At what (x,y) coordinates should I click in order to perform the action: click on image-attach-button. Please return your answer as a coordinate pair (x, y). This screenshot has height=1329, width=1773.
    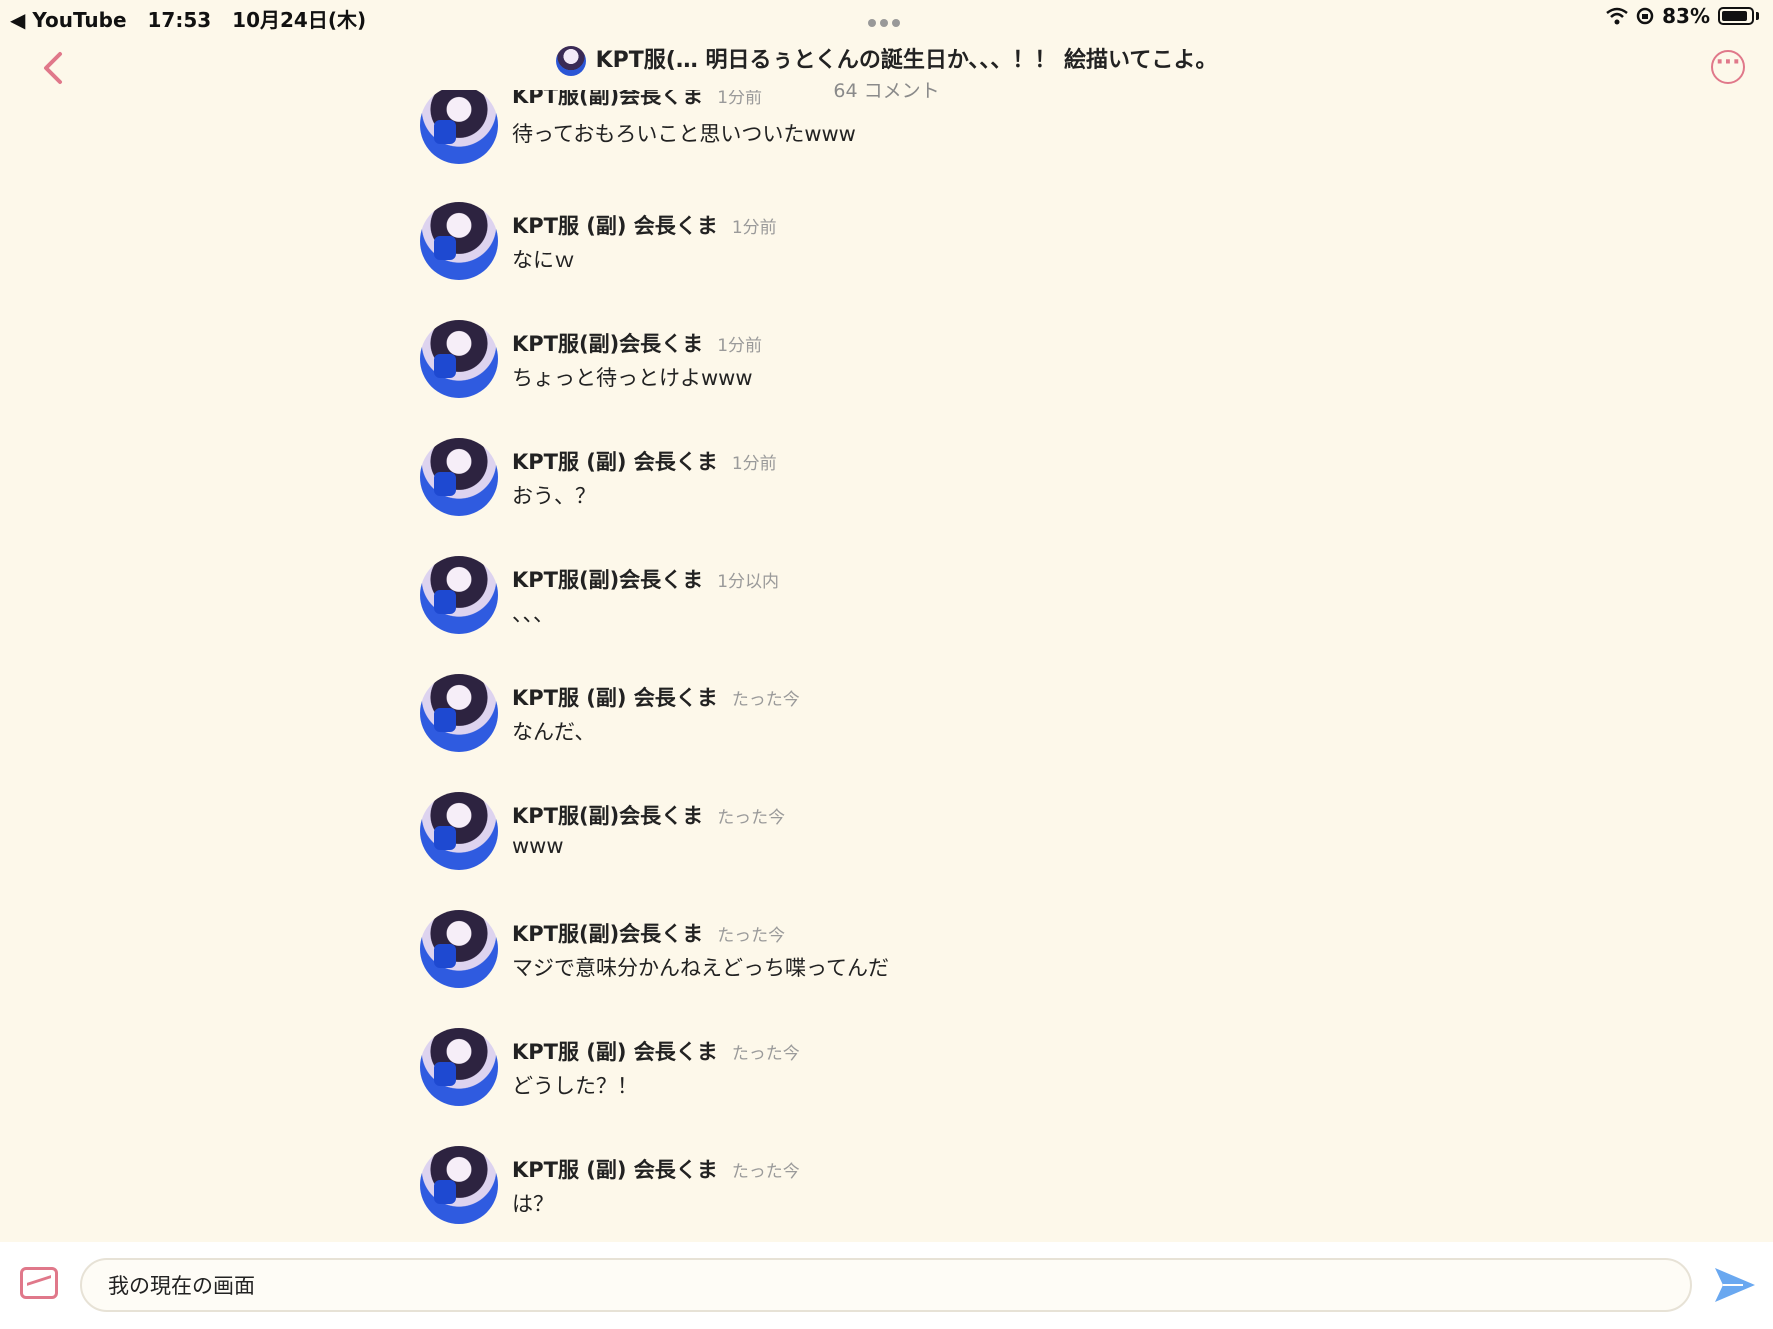
    Looking at the image, I should click on (39, 1283).